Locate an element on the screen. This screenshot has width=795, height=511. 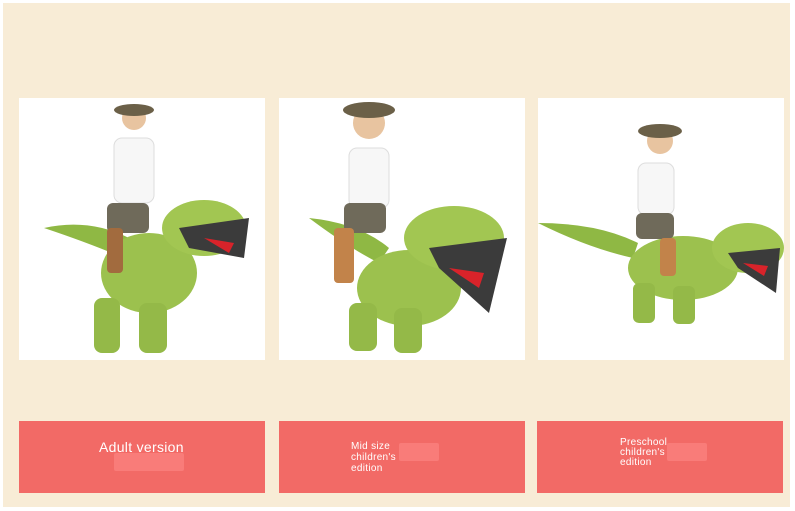
label-text: Adult version is located at coordinates (141, 447).